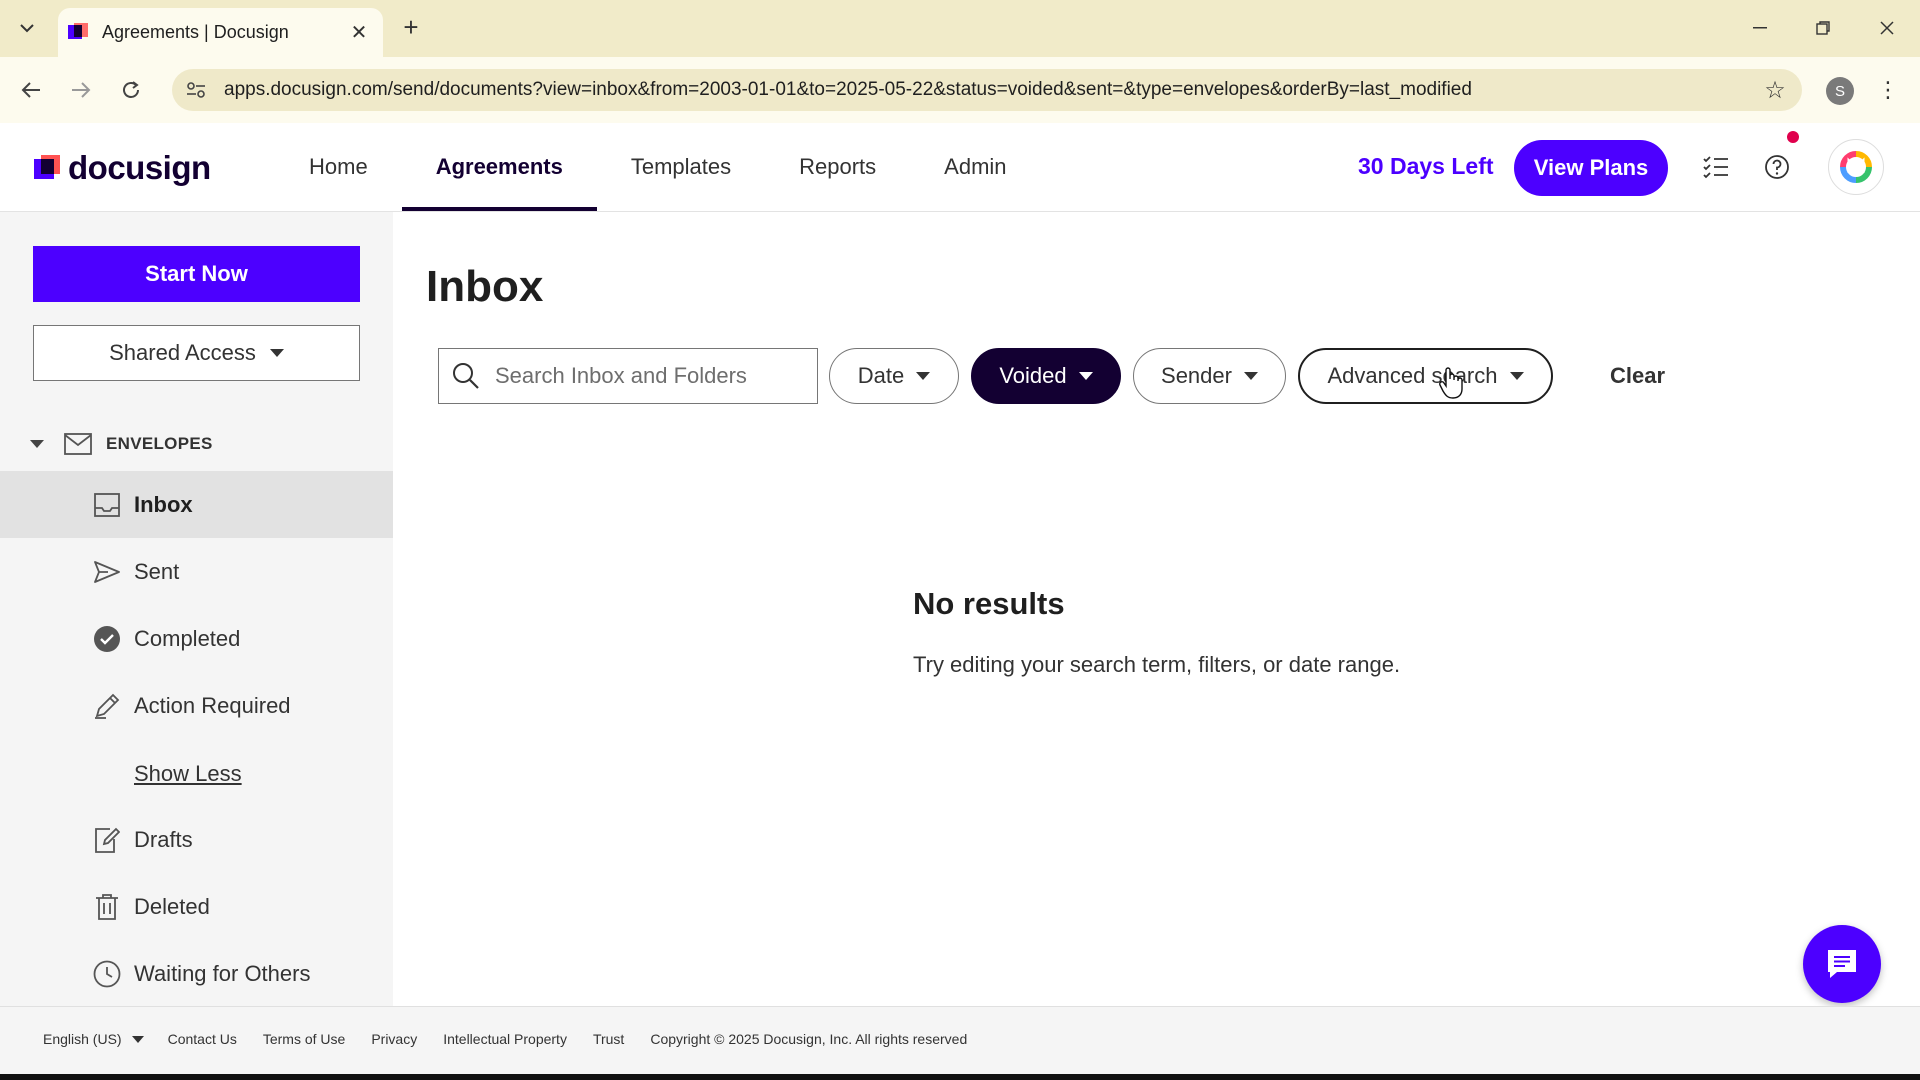 The image size is (1920, 1080). I want to click on status-filter-label: Voided, so click(1033, 375).